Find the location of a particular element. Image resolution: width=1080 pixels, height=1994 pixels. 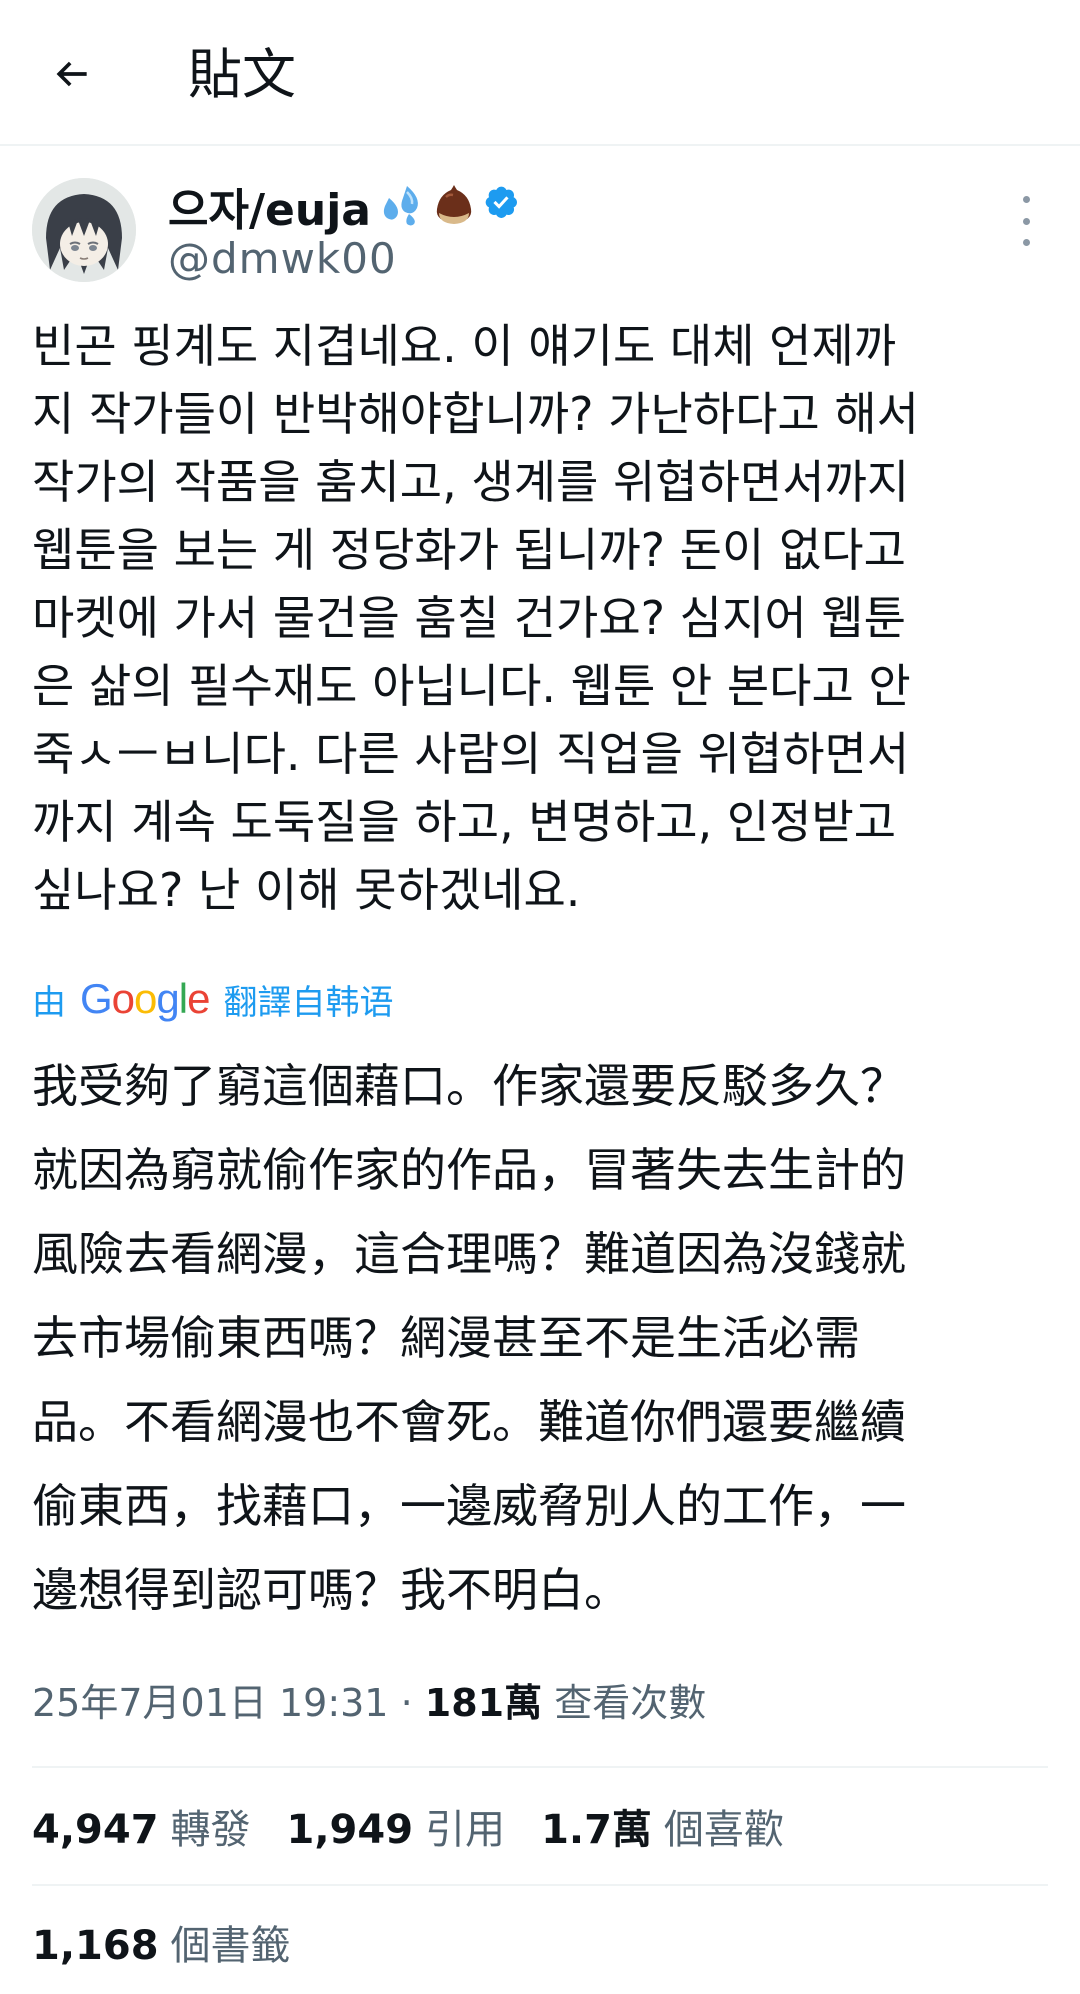

arrow-left-icon is located at coordinates (71, 74).